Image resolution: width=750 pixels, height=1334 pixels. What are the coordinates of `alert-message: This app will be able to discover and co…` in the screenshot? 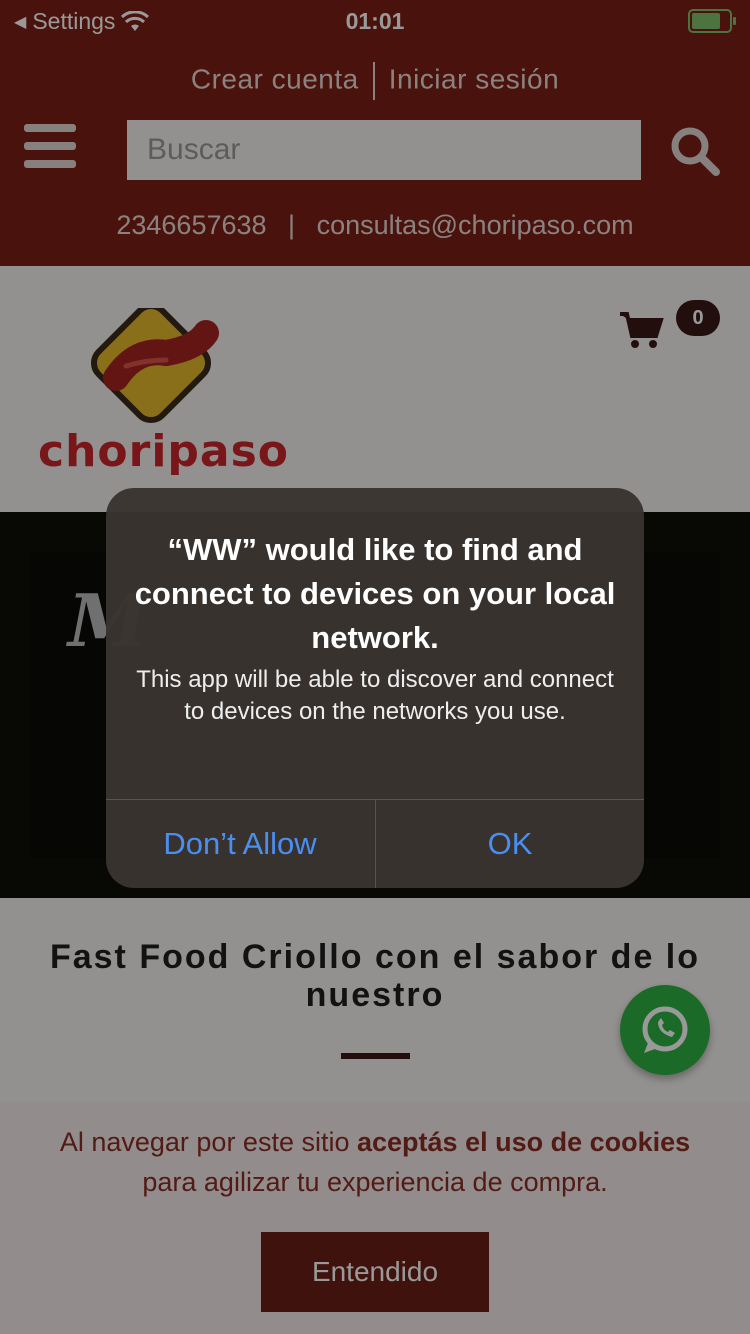 It's located at (375, 695).